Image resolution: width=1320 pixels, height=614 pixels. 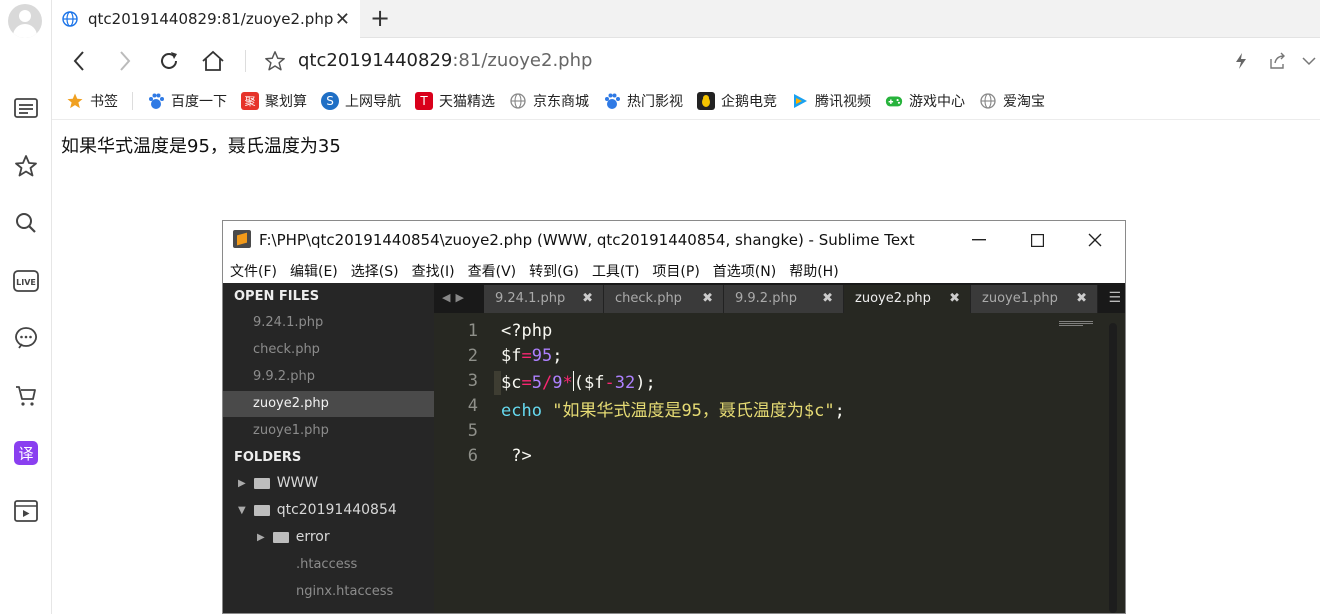 What do you see at coordinates (907, 299) in the screenshot?
I see `editor-tab-active: zuoye2.php ✖` at bounding box center [907, 299].